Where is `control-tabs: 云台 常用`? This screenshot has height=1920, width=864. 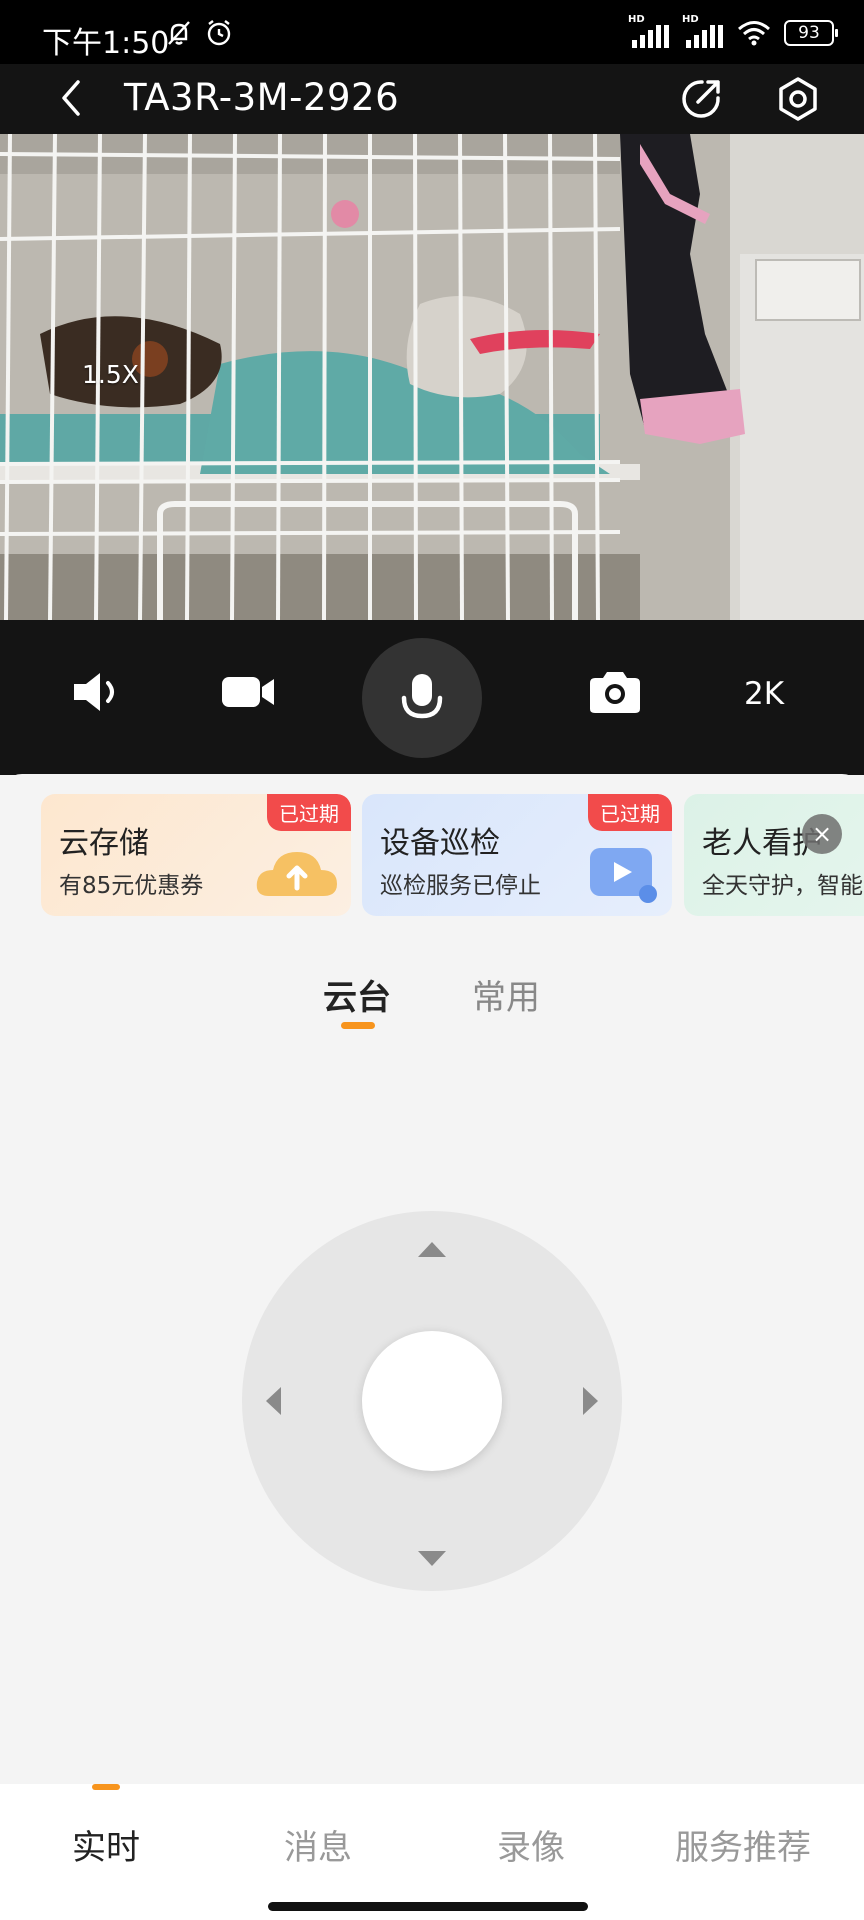
control-tabs: 云台 常用 is located at coordinates (432, 1005).